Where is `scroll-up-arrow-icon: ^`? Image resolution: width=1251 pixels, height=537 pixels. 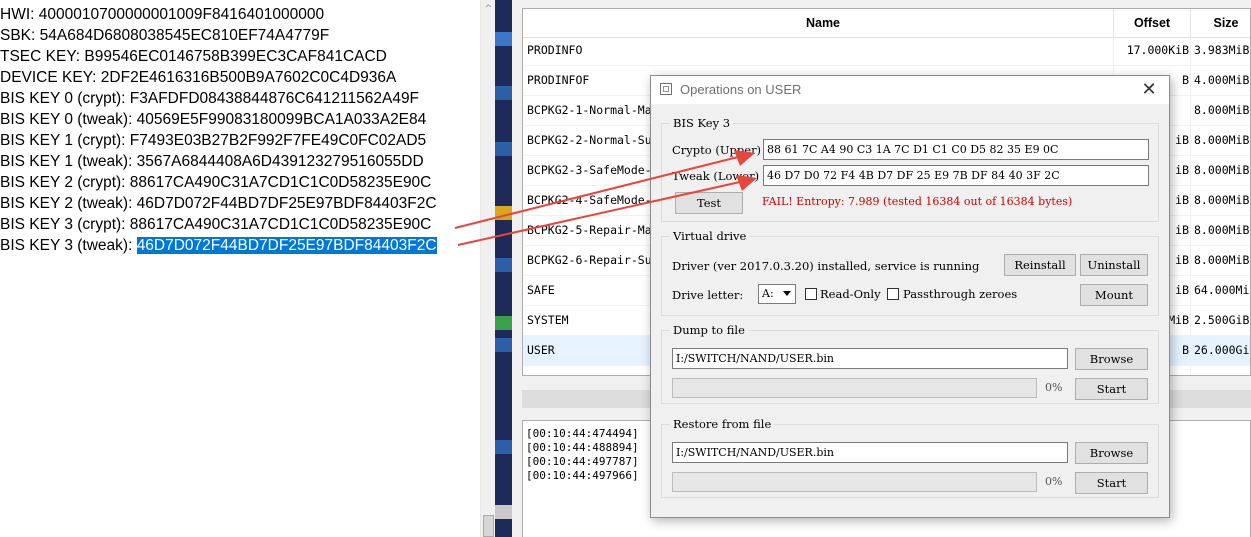
scroll-up-arrow-icon: ^ is located at coordinates (488, 9).